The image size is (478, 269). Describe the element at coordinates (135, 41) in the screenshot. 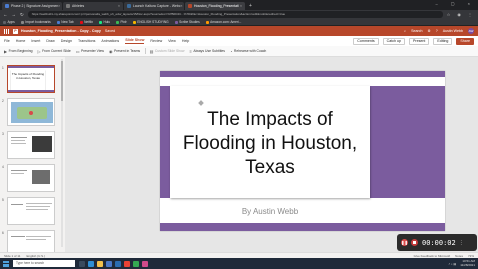

I see `tab-slide-show: Slide Show` at that location.